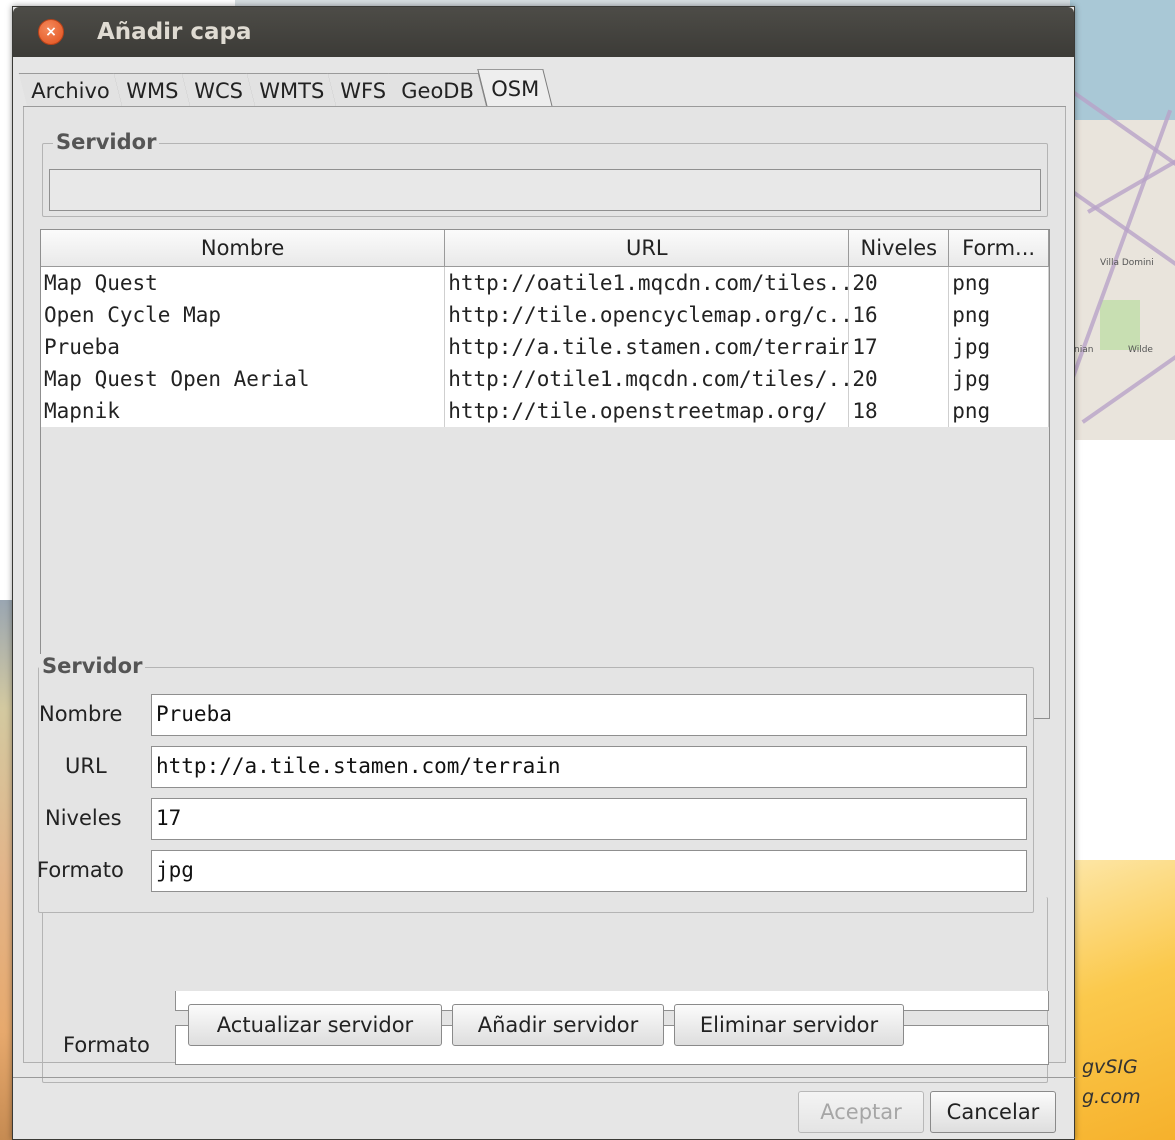  I want to click on title-bar: × Añadir capa, so click(543, 32).